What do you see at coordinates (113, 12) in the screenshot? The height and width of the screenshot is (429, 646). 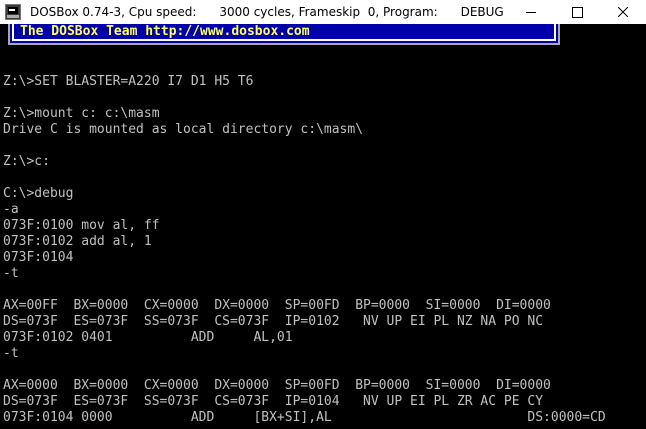 I see `title-app: DOSBox 0.74-3, Cpu speed:` at bounding box center [113, 12].